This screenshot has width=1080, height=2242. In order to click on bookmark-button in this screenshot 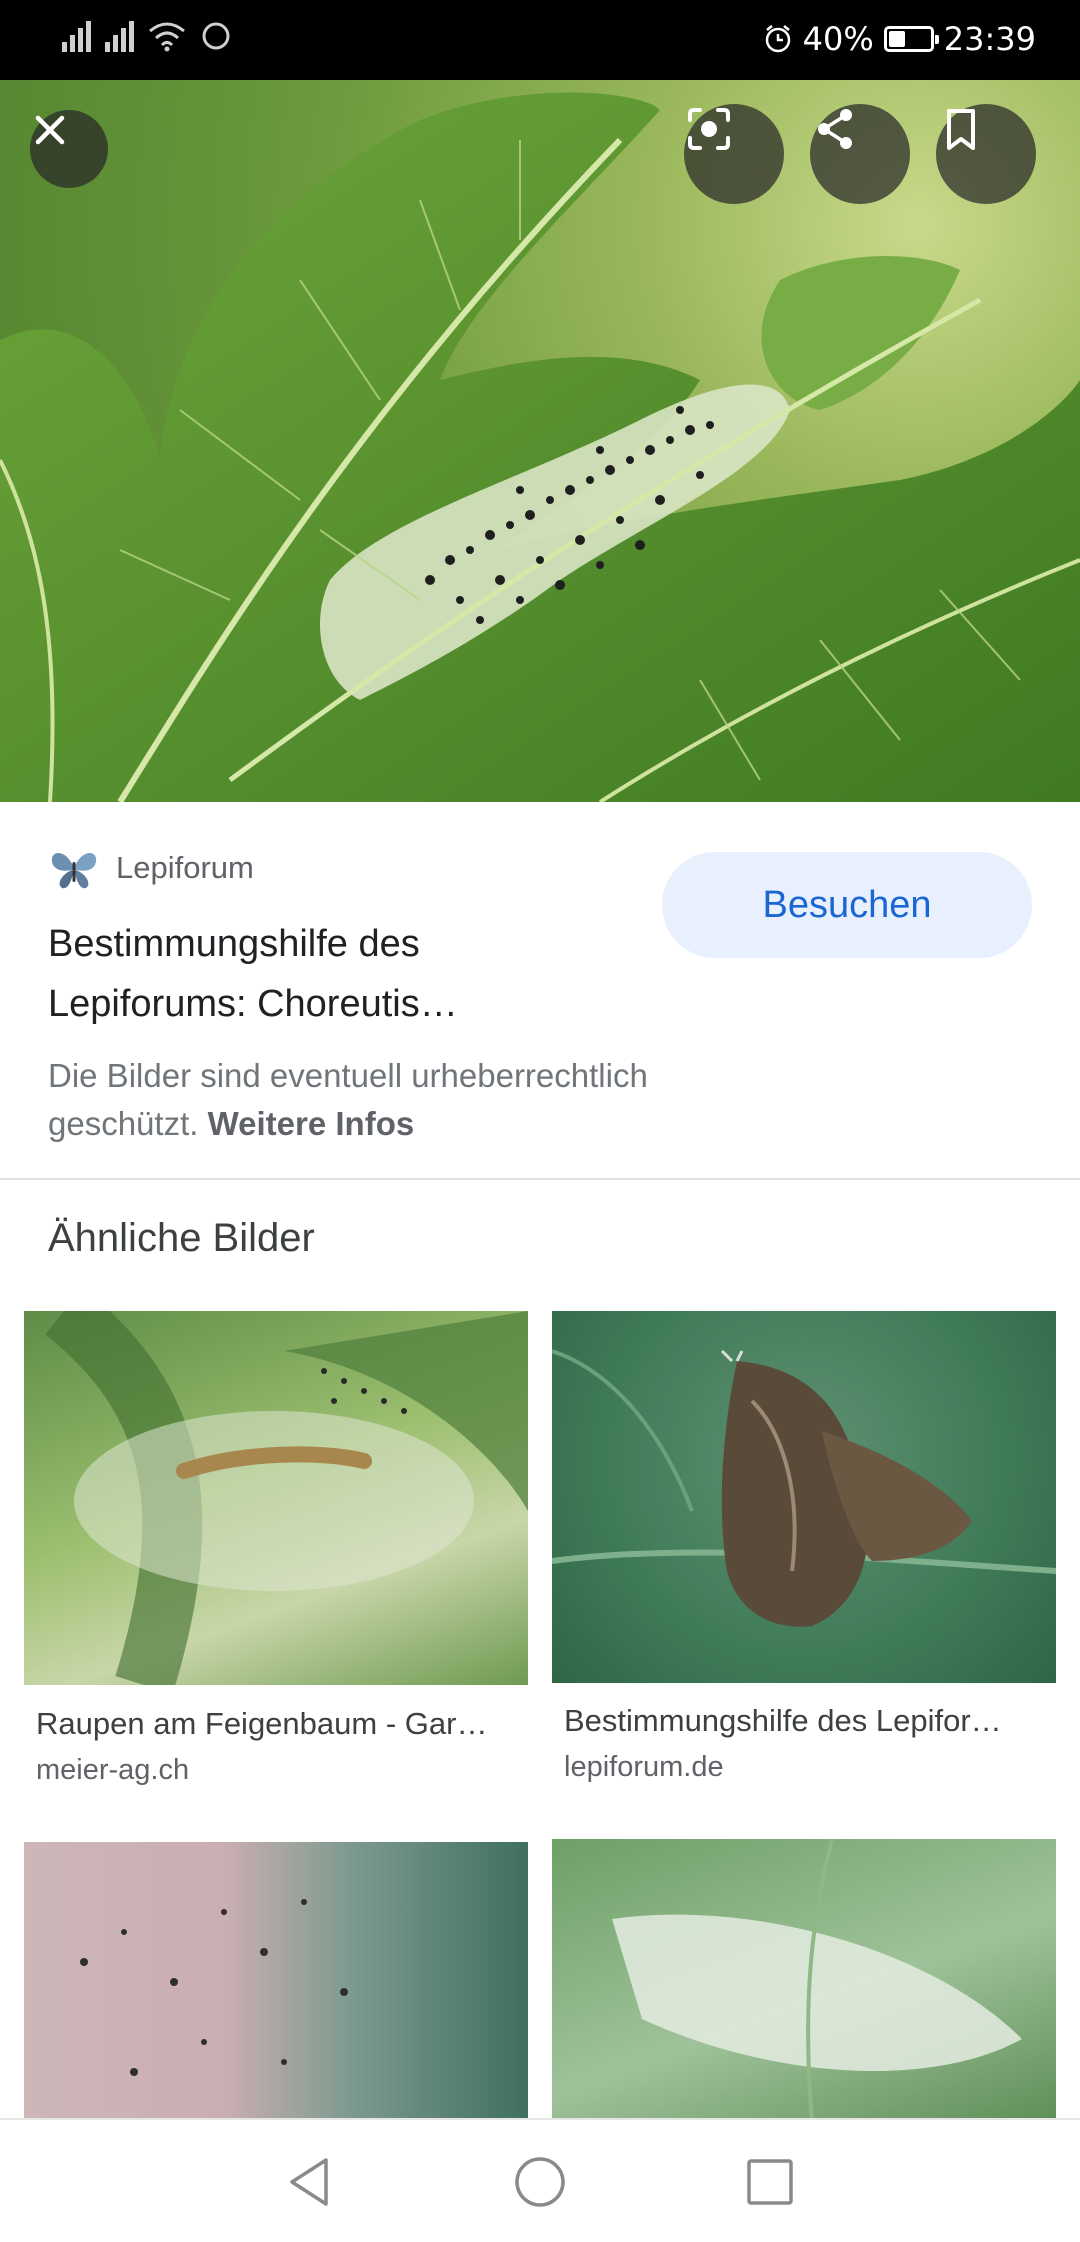, I will do `click(986, 154)`.